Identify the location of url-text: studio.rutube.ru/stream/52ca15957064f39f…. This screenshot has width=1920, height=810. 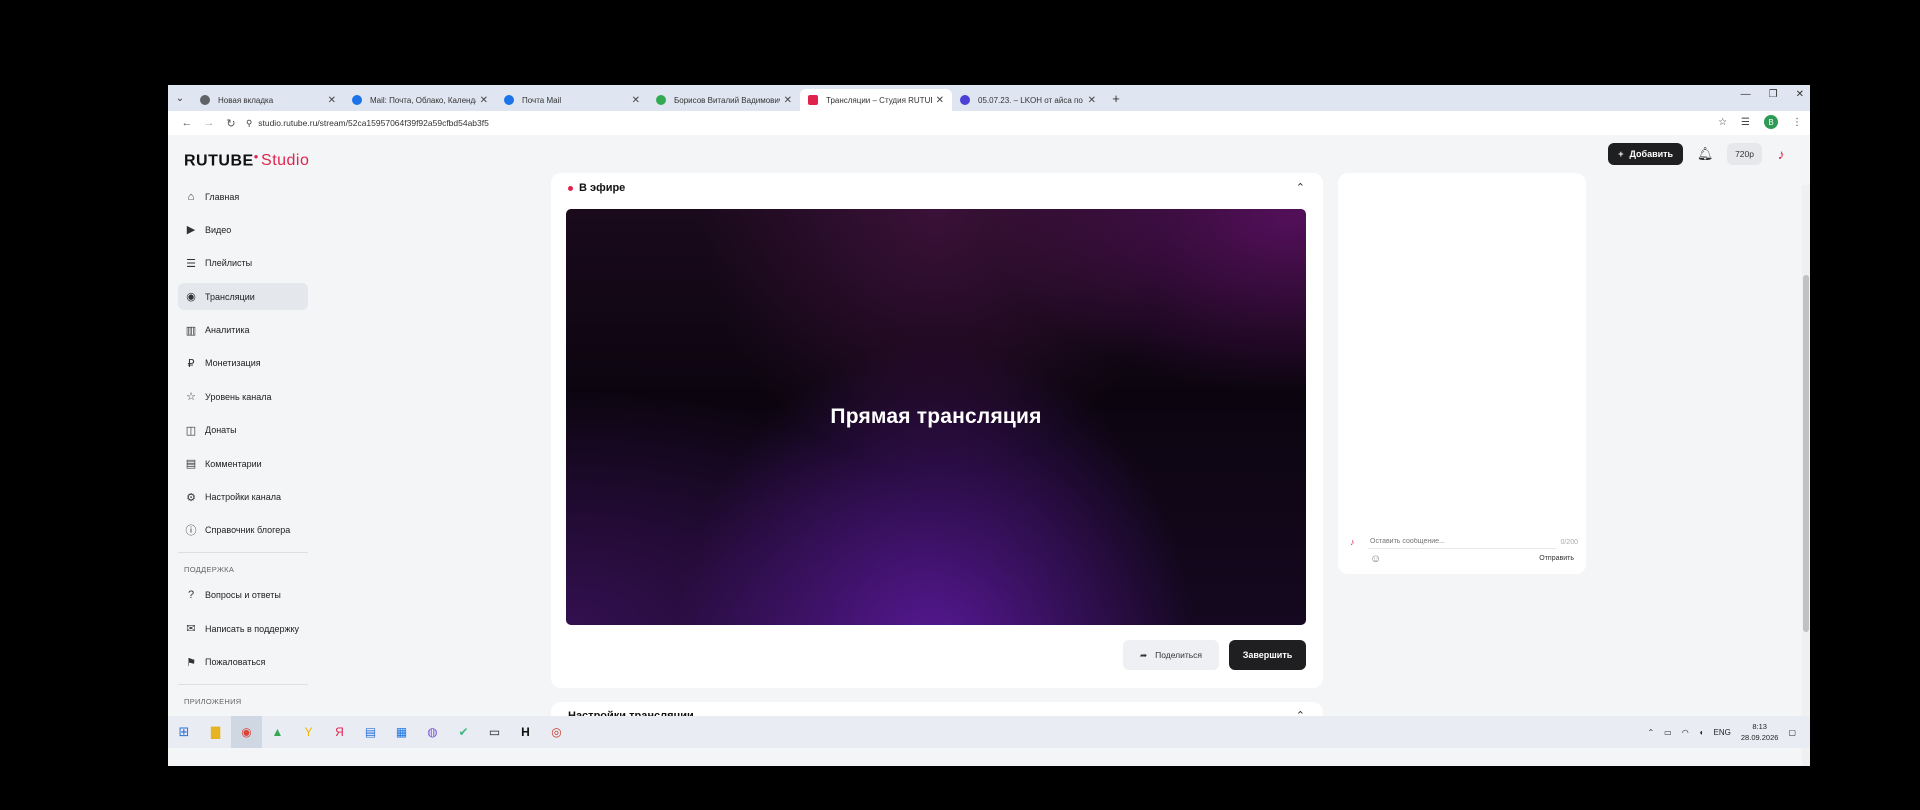
(373, 123).